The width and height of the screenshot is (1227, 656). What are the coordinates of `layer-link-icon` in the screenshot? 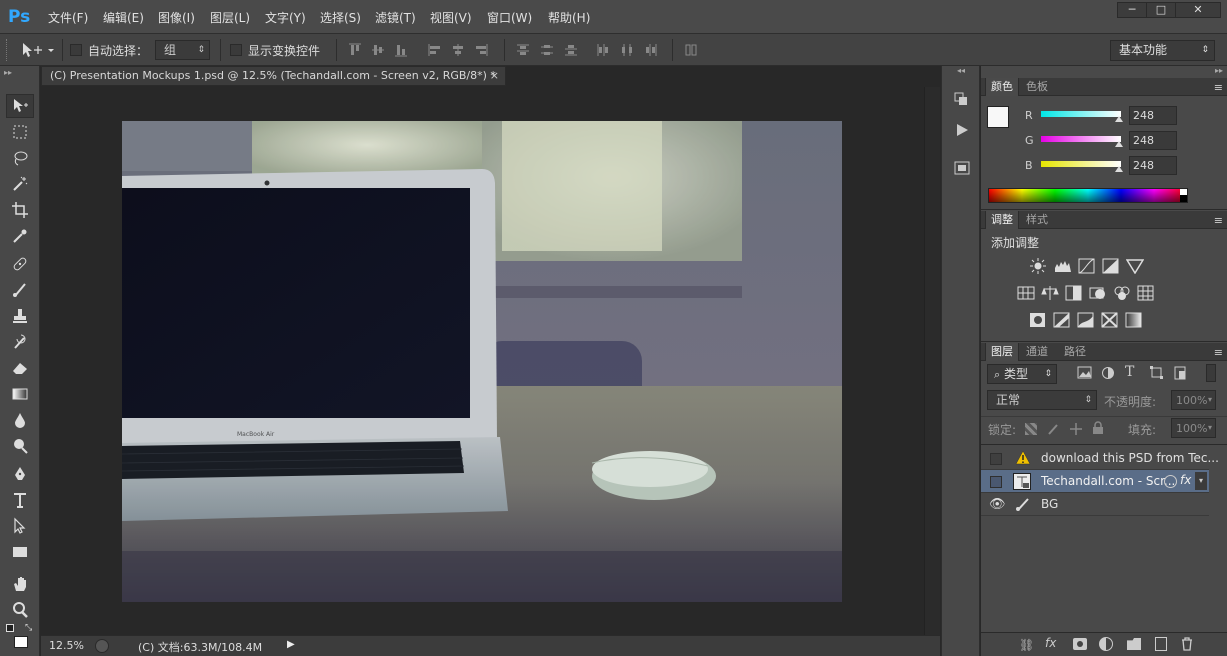 It's located at (1170, 481).